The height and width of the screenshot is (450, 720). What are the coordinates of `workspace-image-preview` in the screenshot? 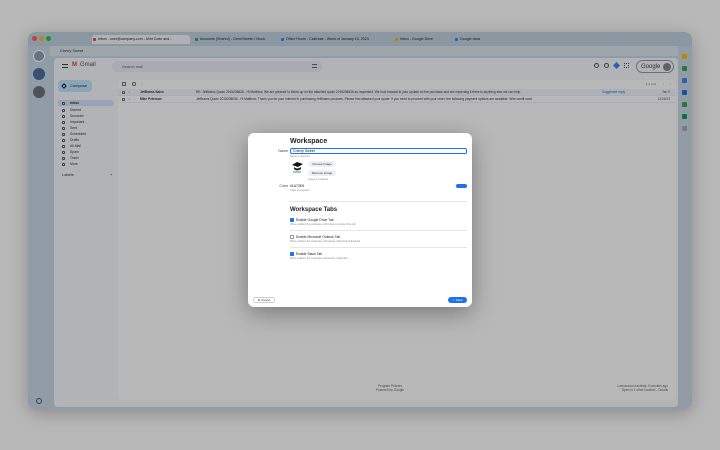 It's located at (297, 167).